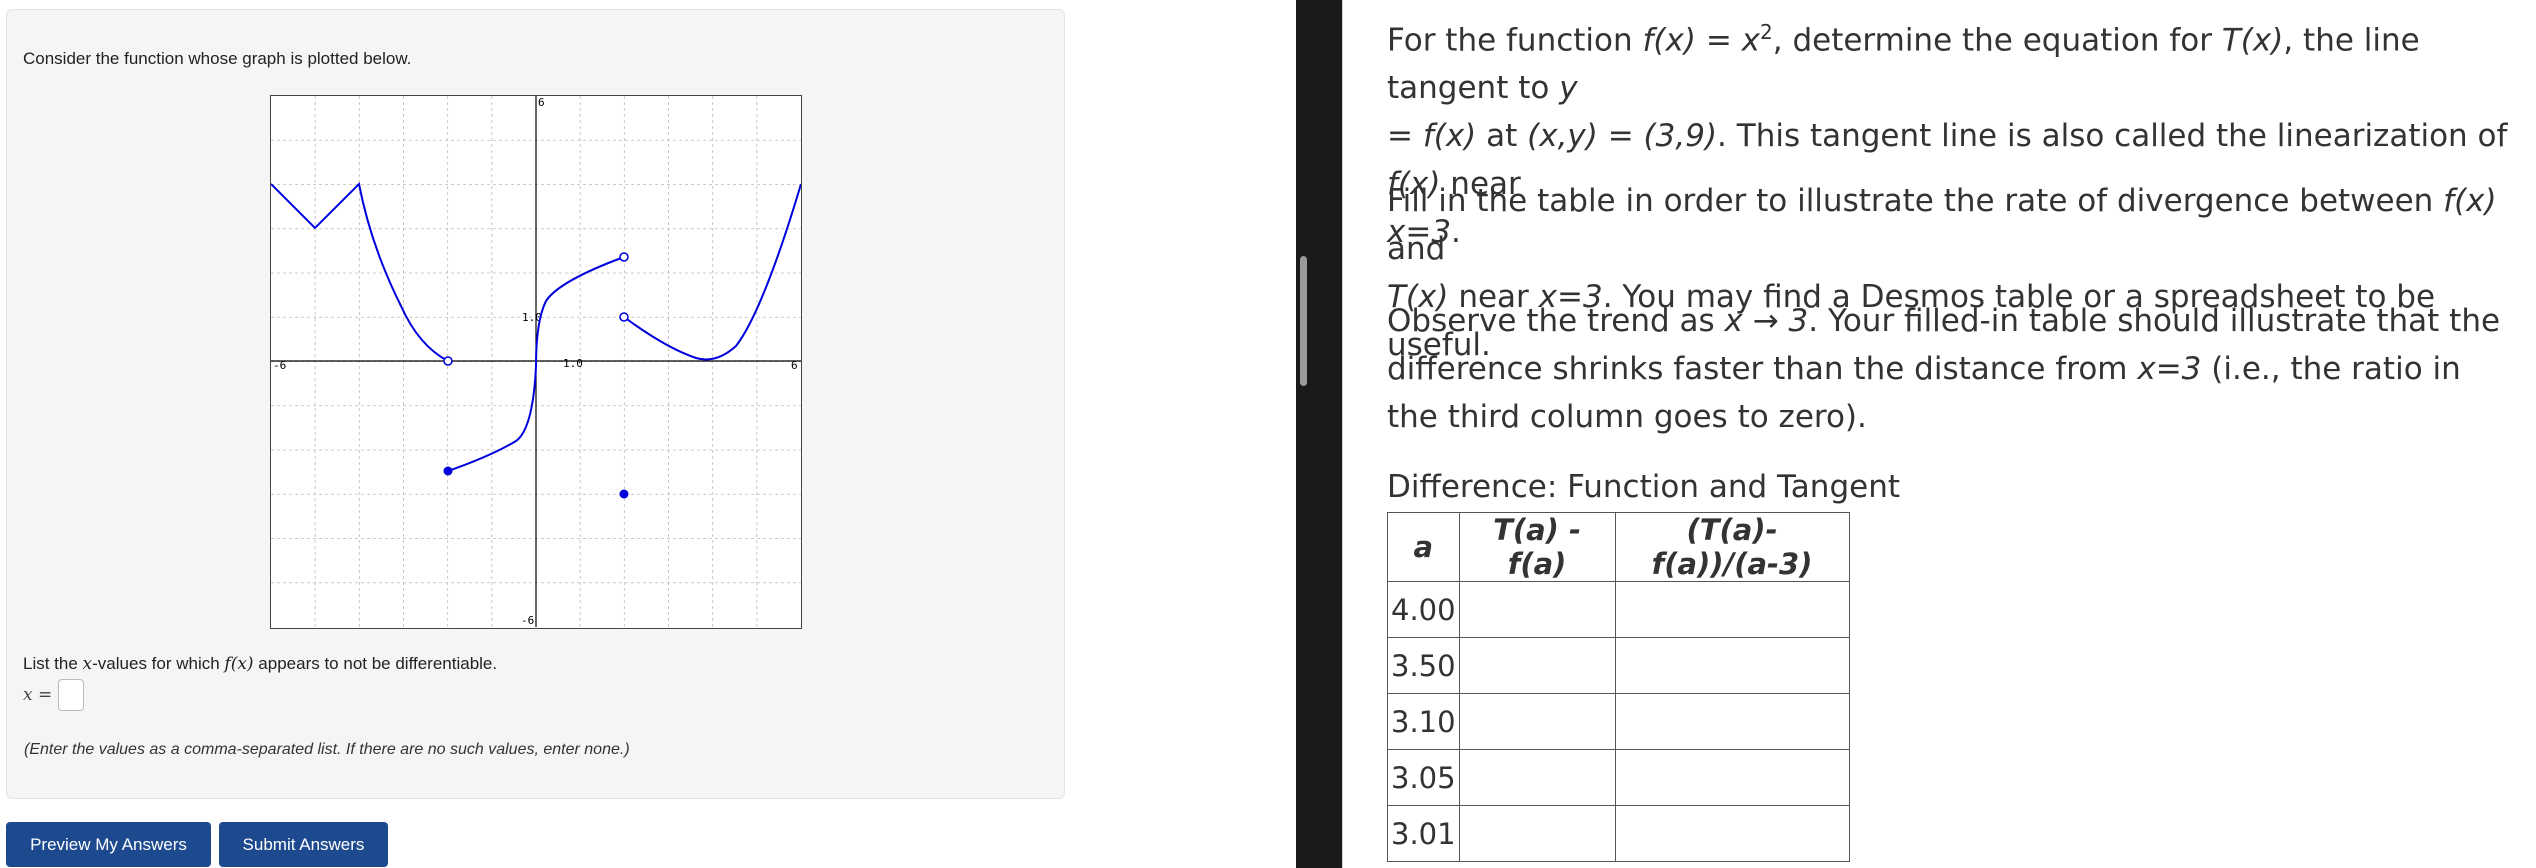 The height and width of the screenshot is (868, 2536). Describe the element at coordinates (38, 695) in the screenshot. I see `answer-label: x =` at that location.